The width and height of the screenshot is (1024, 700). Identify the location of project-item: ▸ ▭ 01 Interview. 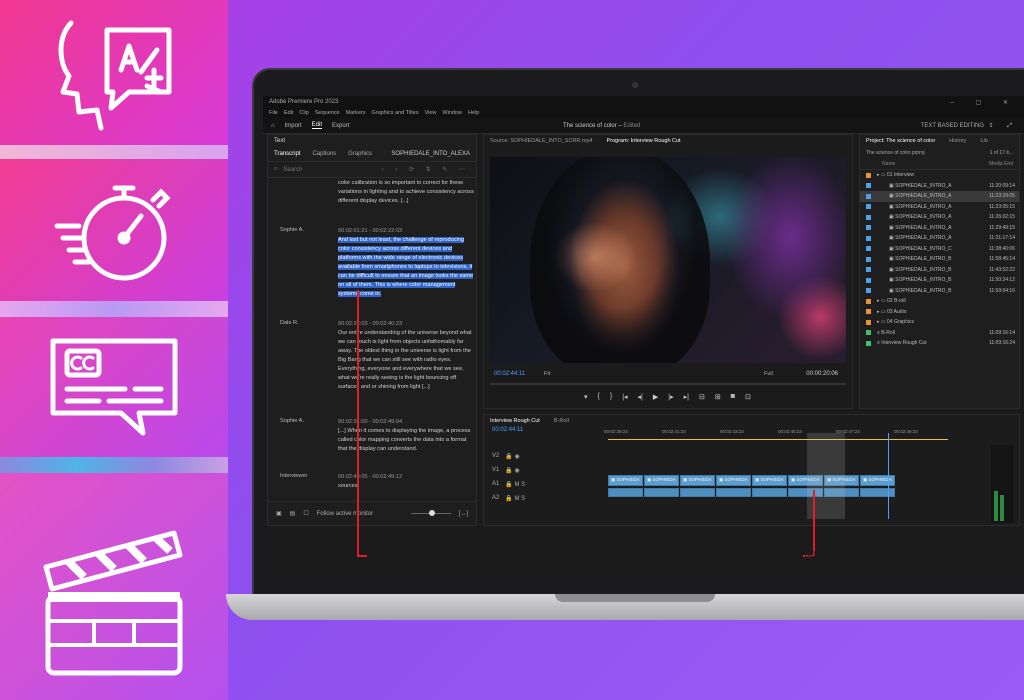
(939, 175).